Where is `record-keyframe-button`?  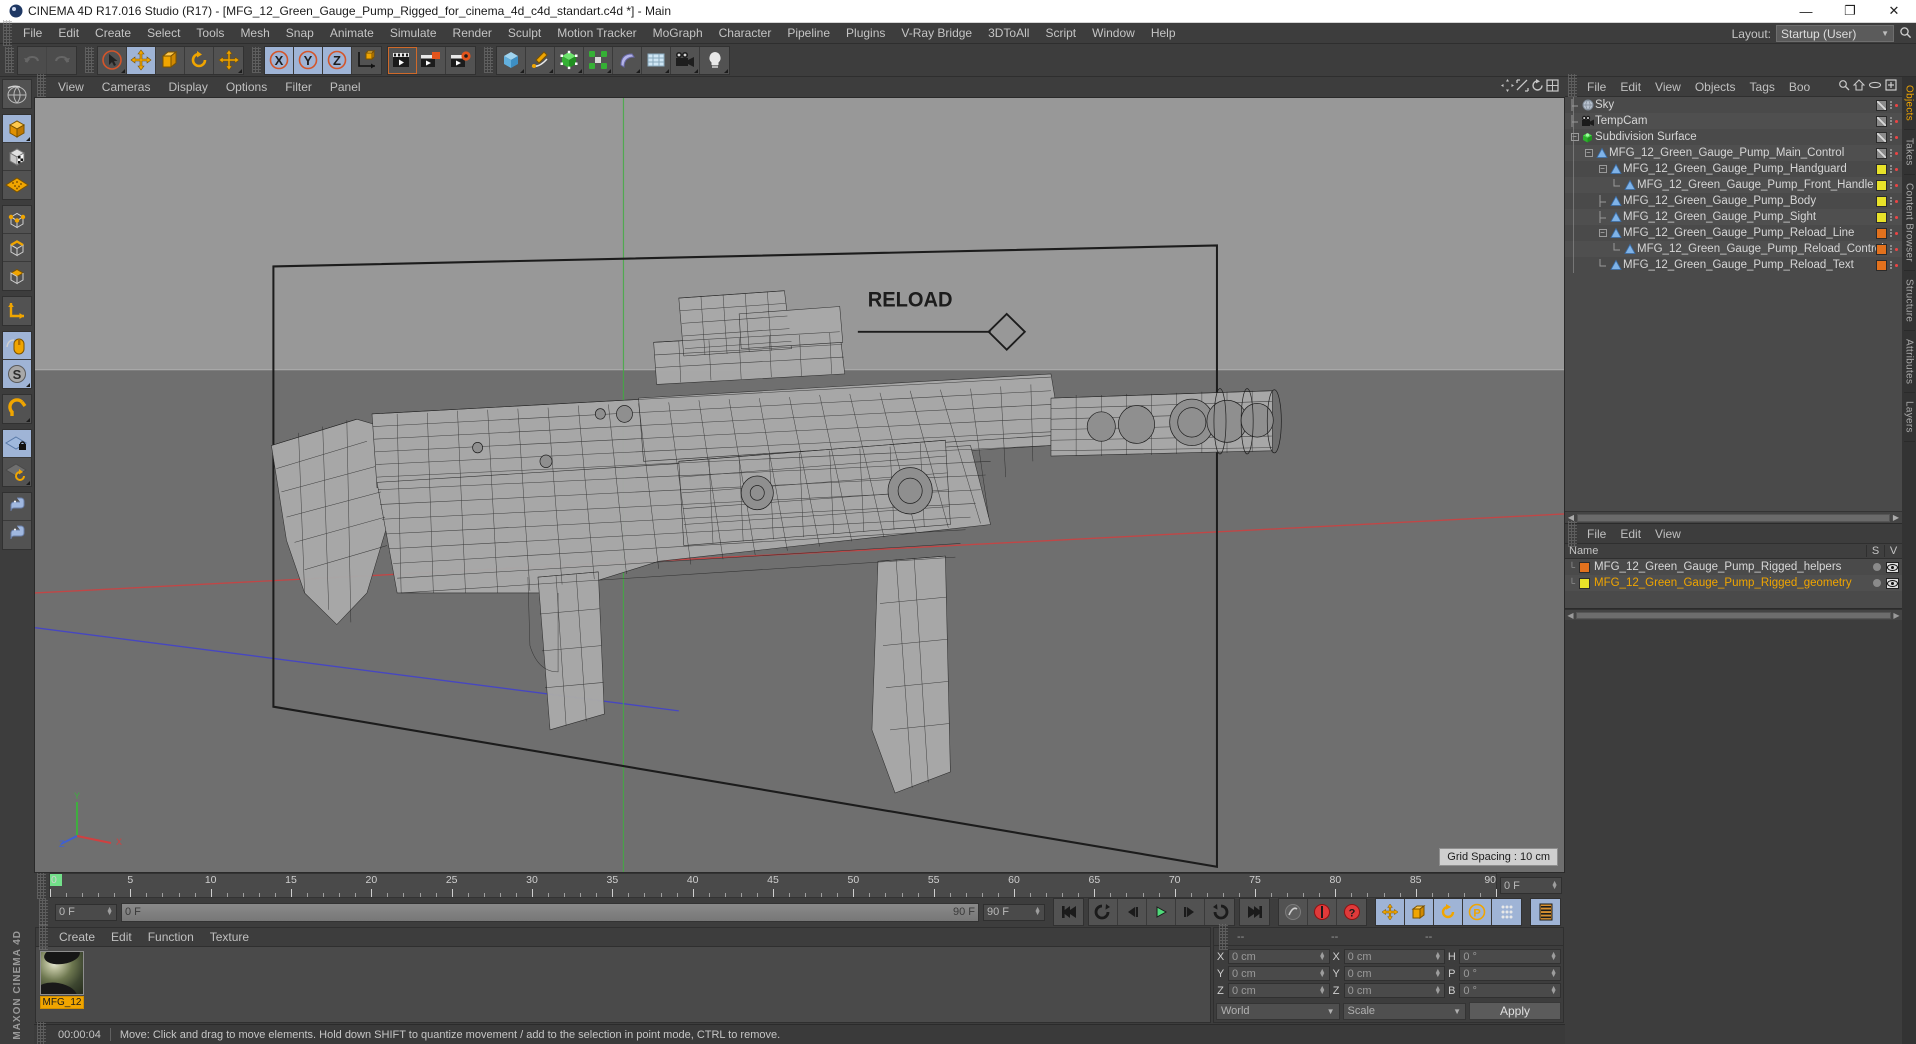
record-keyframe-button is located at coordinates (1322, 912).